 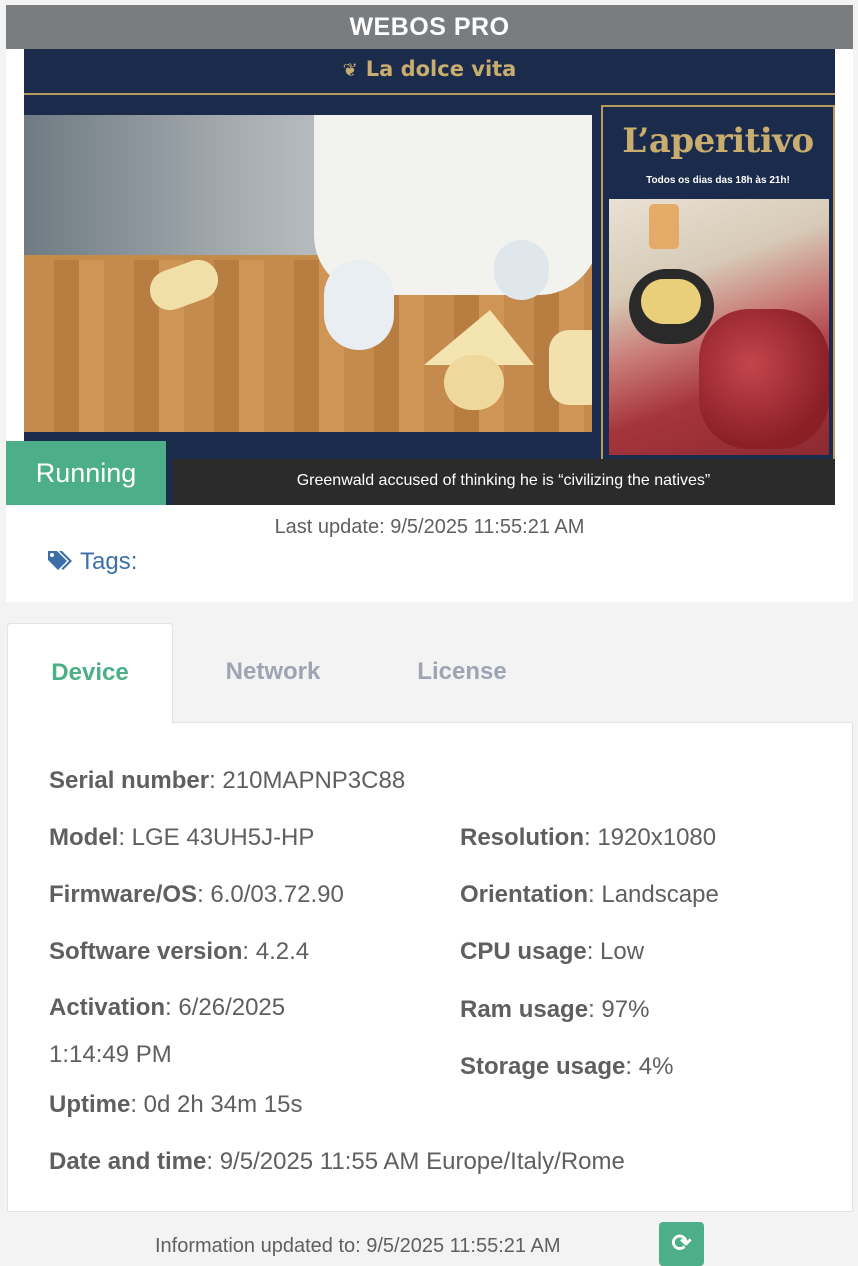 I want to click on software-version: Software version: 4.2.4, so click(x=179, y=951).